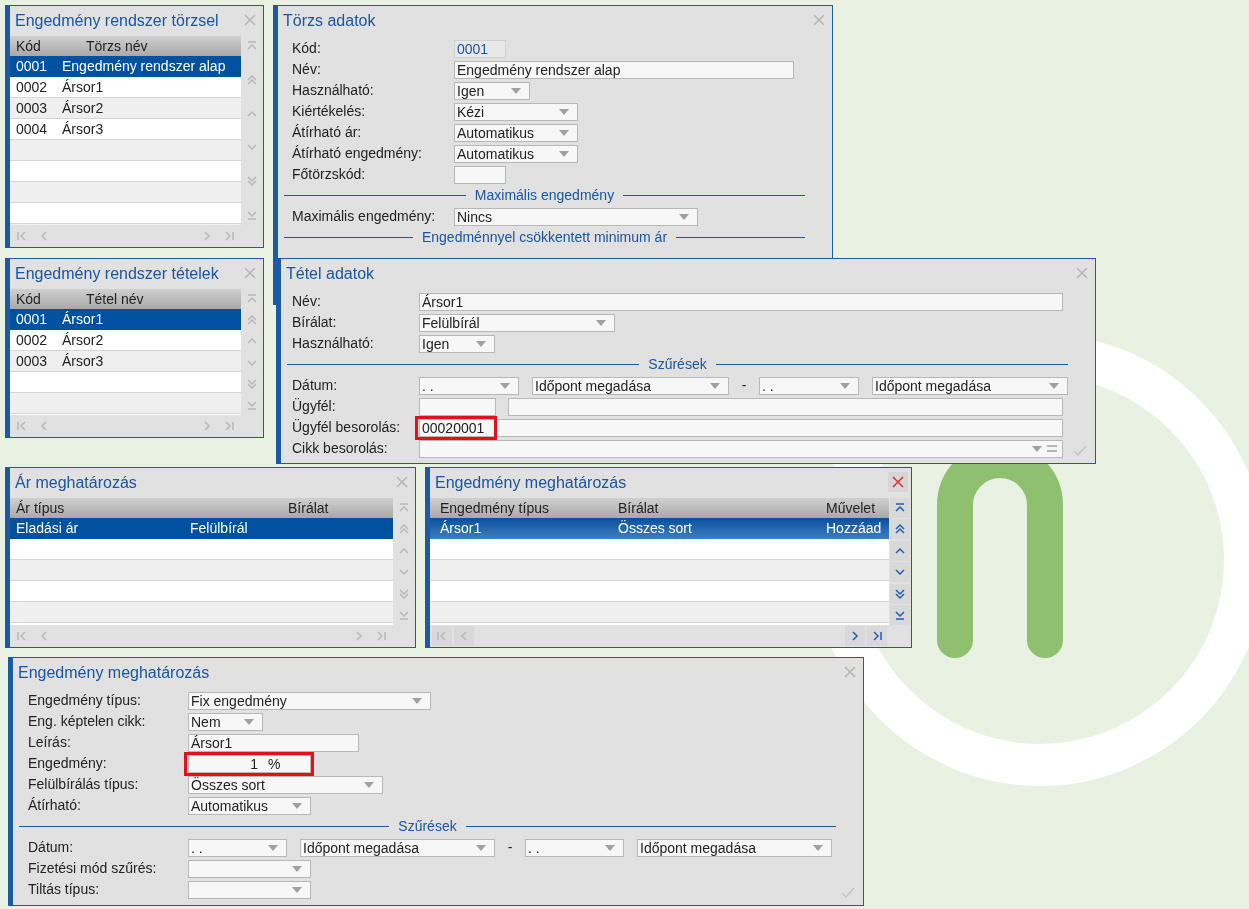  I want to click on dropdown: Kézi, so click(516, 111).